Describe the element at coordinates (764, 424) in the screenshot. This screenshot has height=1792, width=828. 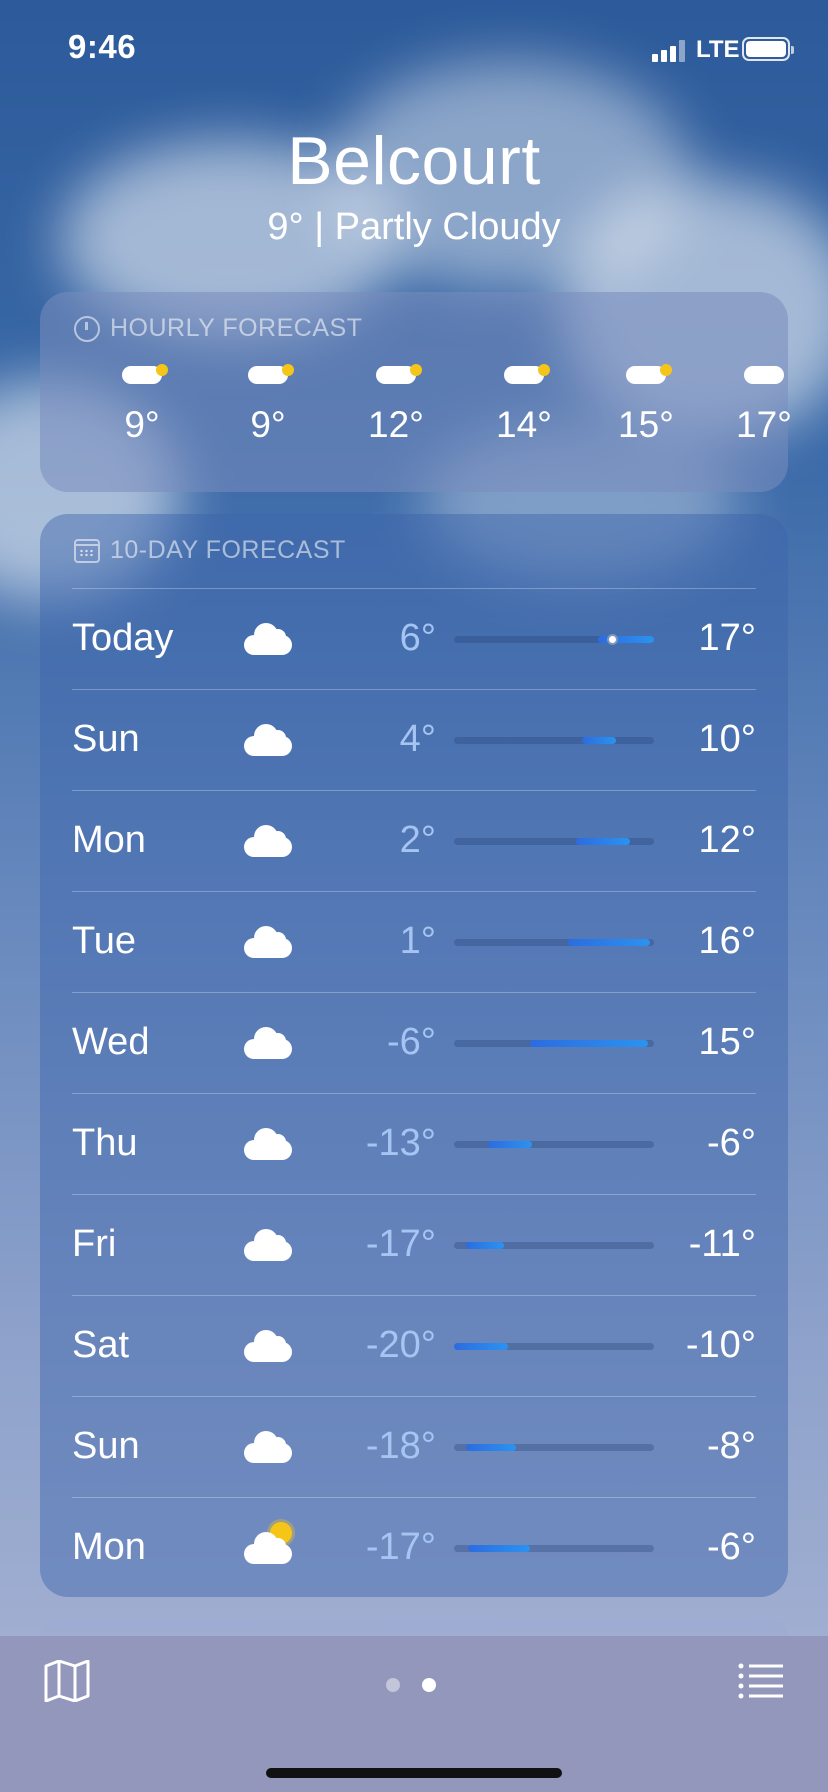
I see `hourly-temp: 17°` at that location.